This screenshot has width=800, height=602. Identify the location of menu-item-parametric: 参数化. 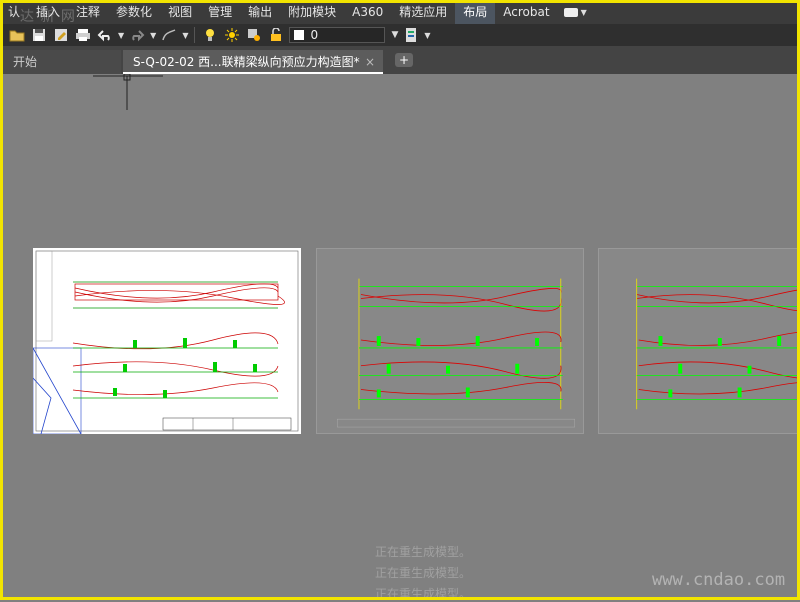
(134, 12).